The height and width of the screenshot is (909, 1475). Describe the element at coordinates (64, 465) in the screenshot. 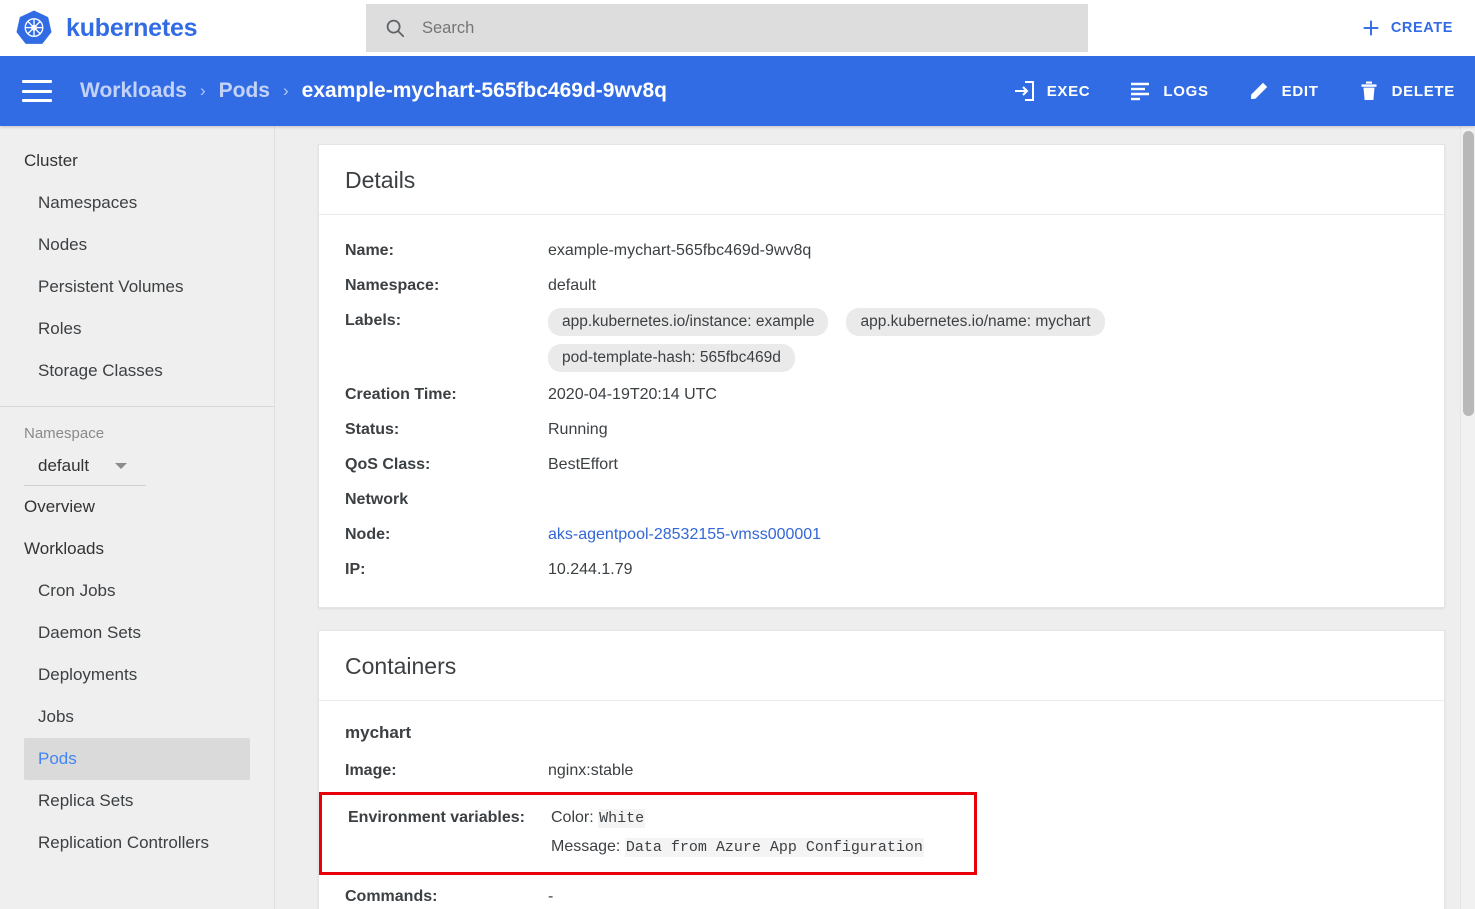

I see `namespace-selected-value: default` at that location.